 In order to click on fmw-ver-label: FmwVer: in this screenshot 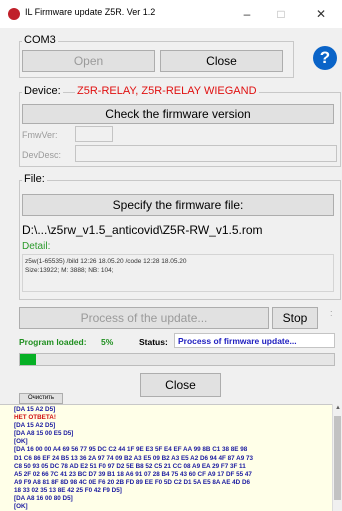, I will do `click(40, 135)`.